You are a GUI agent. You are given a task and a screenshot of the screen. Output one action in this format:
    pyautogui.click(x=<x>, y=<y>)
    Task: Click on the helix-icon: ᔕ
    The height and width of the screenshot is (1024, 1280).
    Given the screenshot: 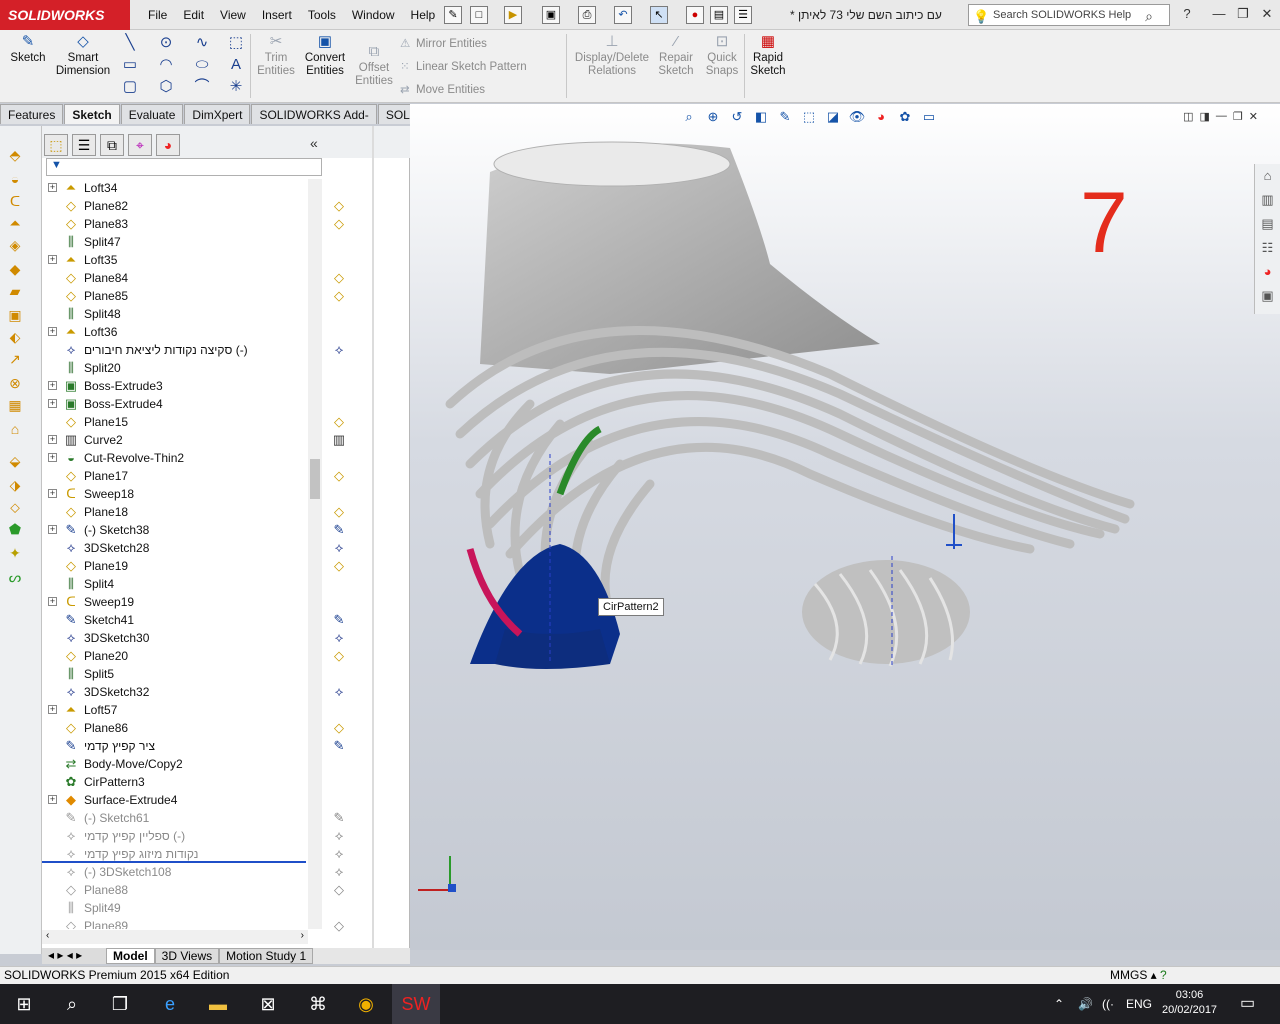 What is the action you would take?
    pyautogui.click(x=15, y=577)
    